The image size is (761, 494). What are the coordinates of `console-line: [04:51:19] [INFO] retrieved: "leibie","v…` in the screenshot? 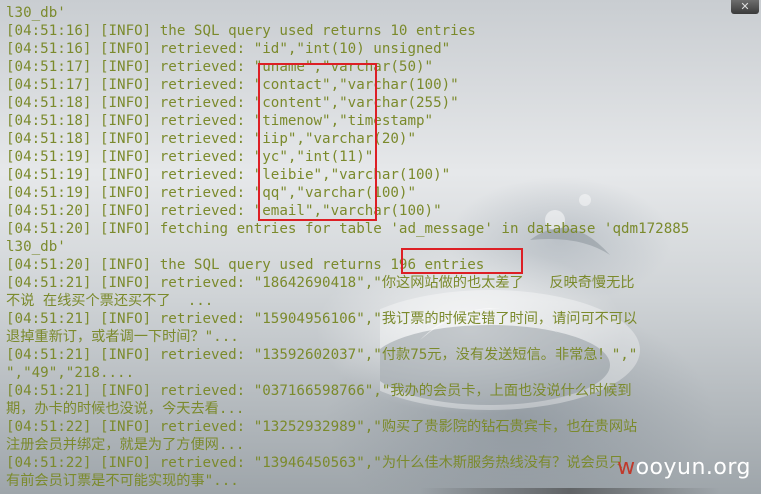 It's located at (228, 175).